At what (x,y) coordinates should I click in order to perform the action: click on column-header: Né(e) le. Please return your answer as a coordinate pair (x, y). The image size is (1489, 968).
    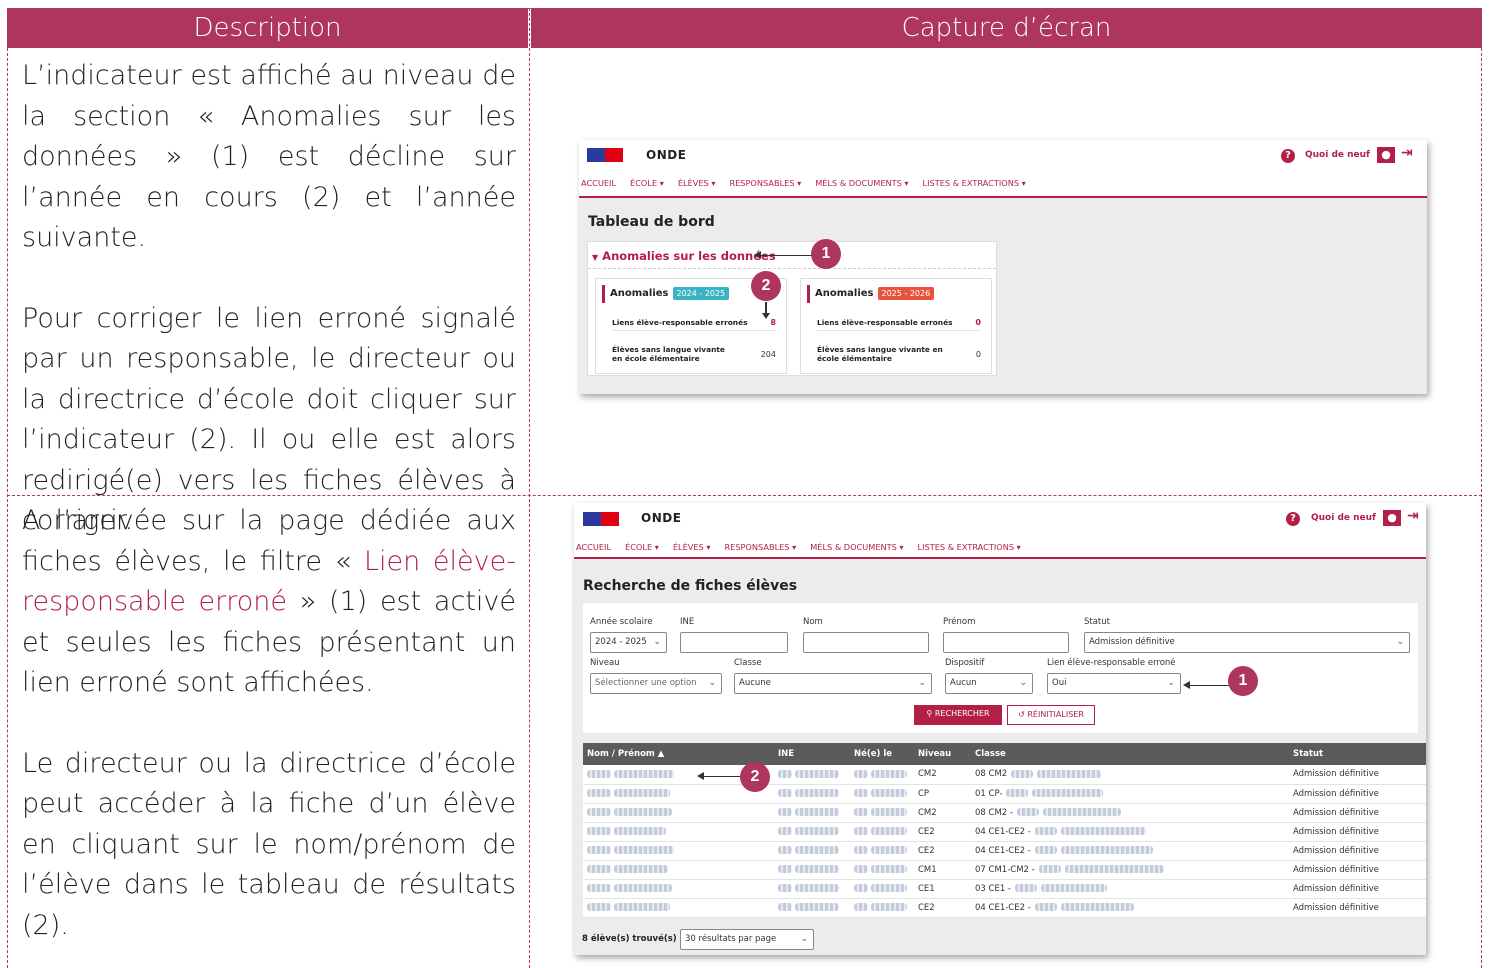
    Looking at the image, I should click on (882, 754).